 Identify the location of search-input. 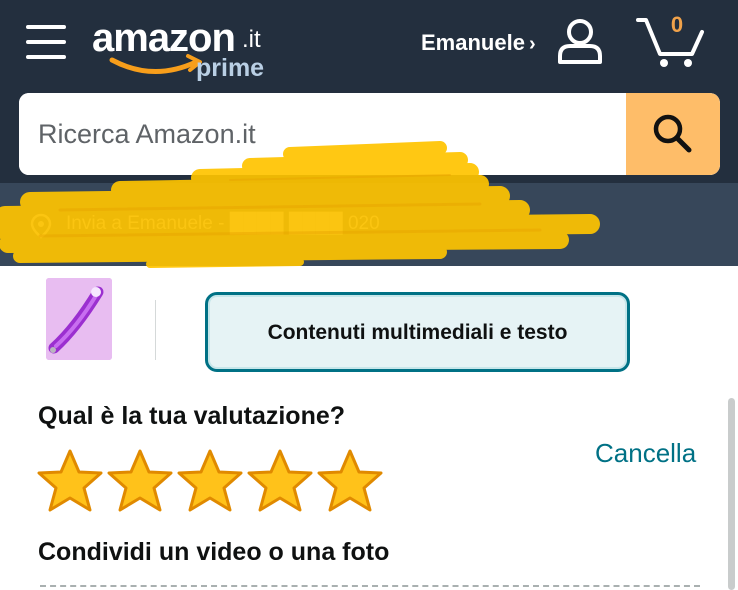
(323, 134).